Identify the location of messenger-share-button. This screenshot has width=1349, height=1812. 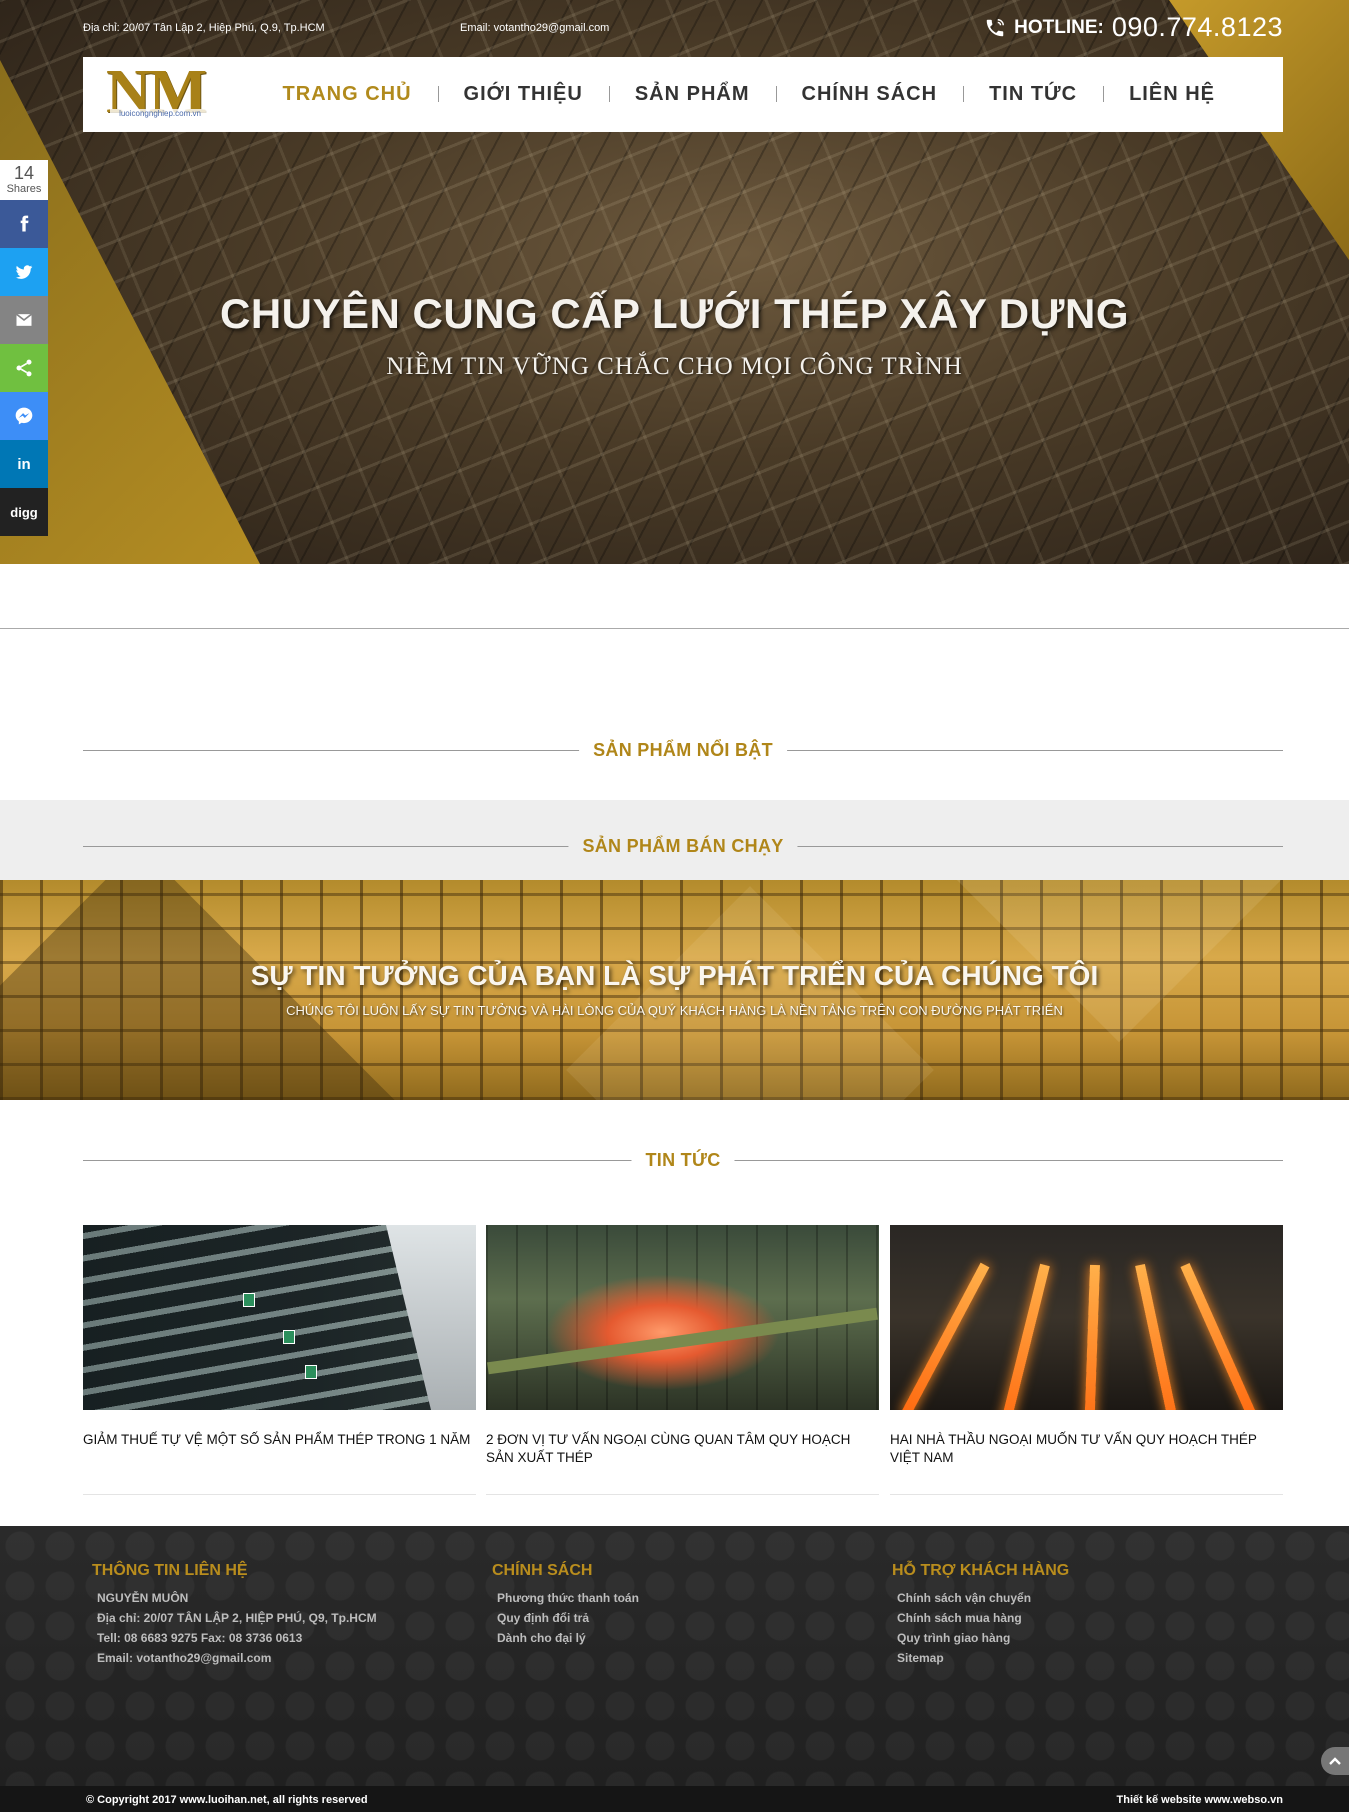
(24, 416).